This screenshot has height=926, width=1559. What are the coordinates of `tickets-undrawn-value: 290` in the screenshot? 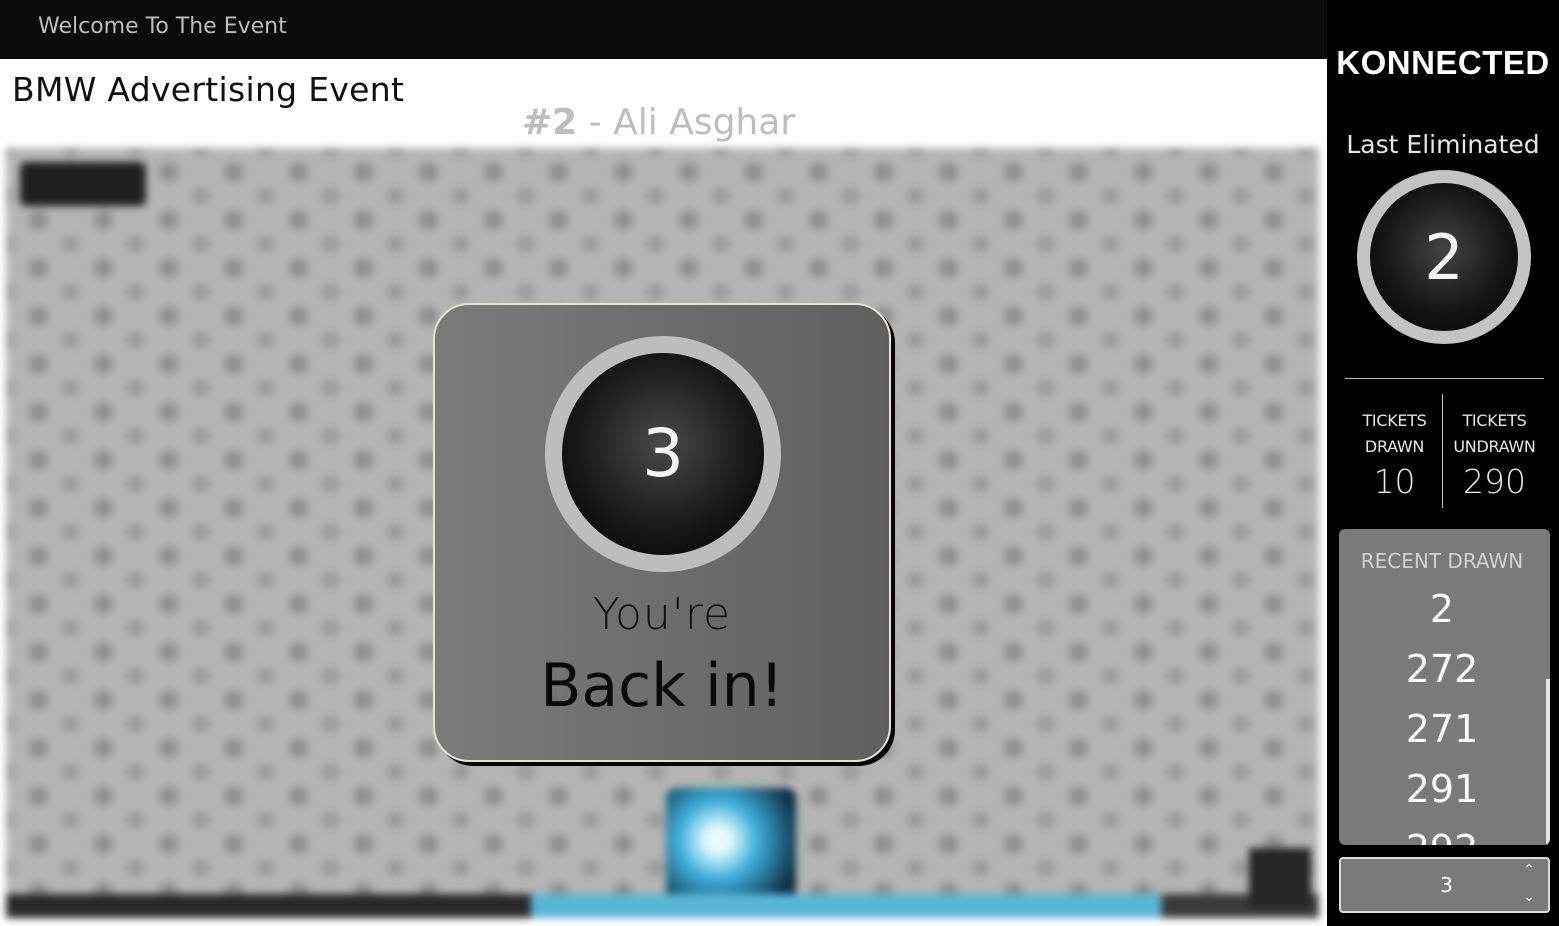 It's located at (1494, 481).